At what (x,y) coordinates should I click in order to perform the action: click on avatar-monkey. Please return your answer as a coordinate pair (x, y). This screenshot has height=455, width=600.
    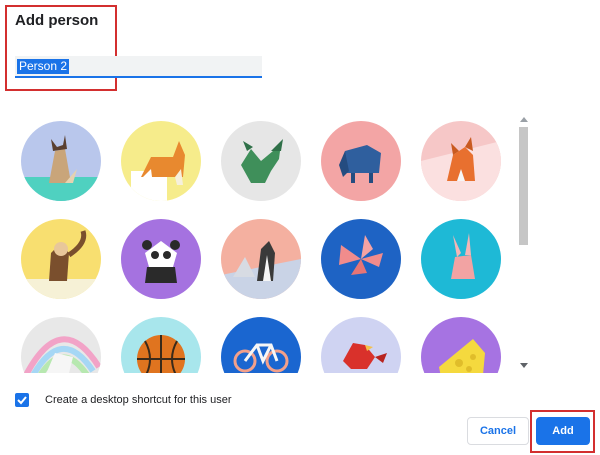
    Looking at the image, I should click on (61, 259).